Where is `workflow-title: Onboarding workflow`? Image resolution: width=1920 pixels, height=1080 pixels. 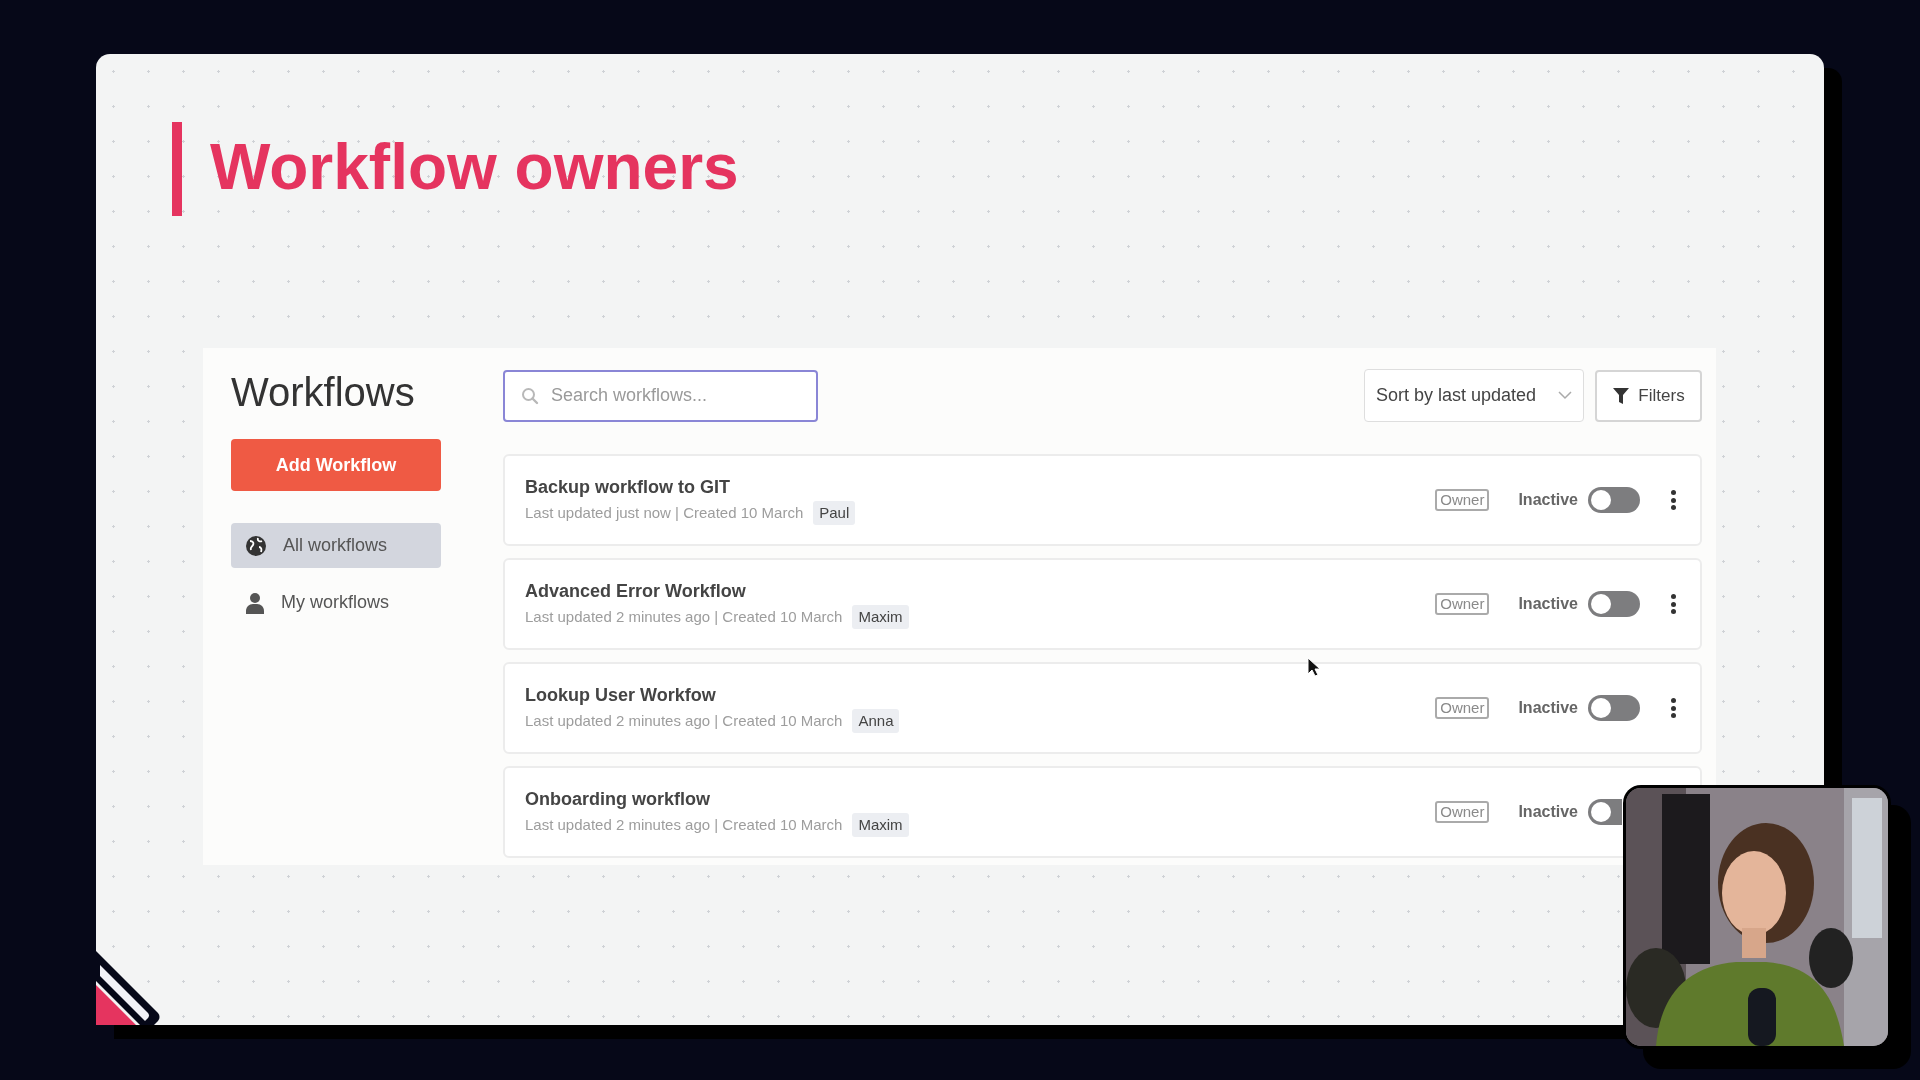 workflow-title: Onboarding workflow is located at coordinates (618, 799).